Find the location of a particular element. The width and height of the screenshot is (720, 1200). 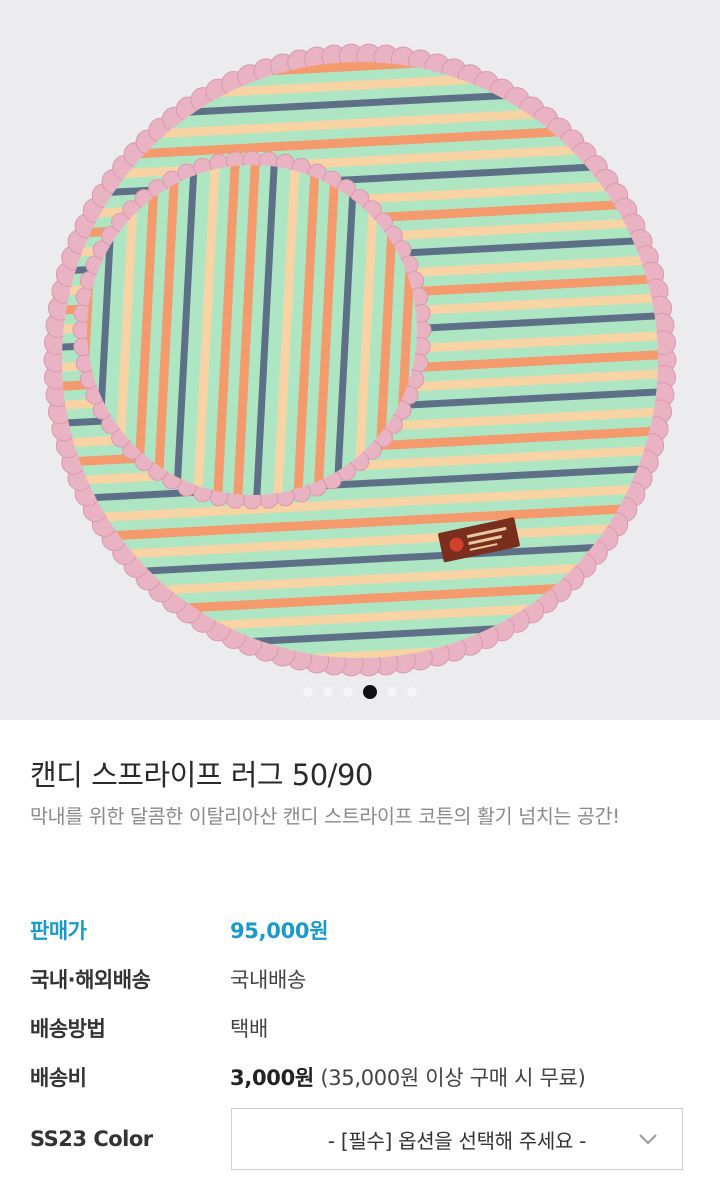

shipping-method-label: 배송방법 is located at coordinates (68, 1029).